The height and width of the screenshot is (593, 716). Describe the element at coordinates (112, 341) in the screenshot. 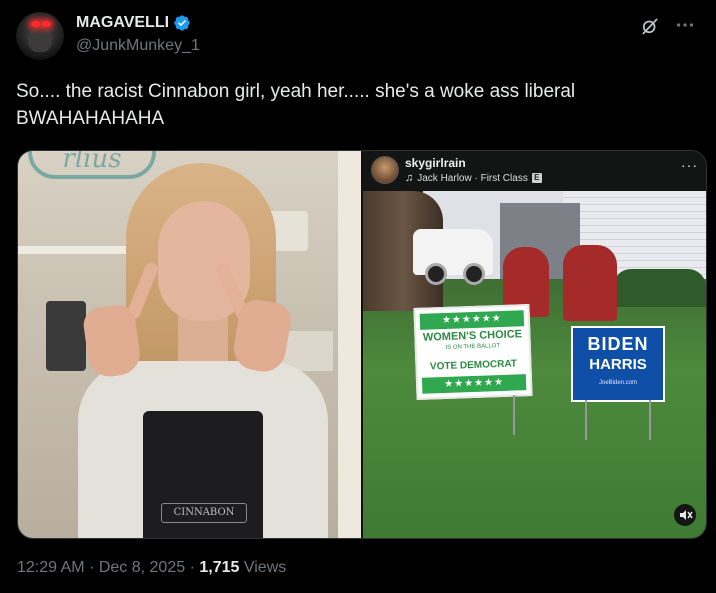

I see `person-hand` at that location.